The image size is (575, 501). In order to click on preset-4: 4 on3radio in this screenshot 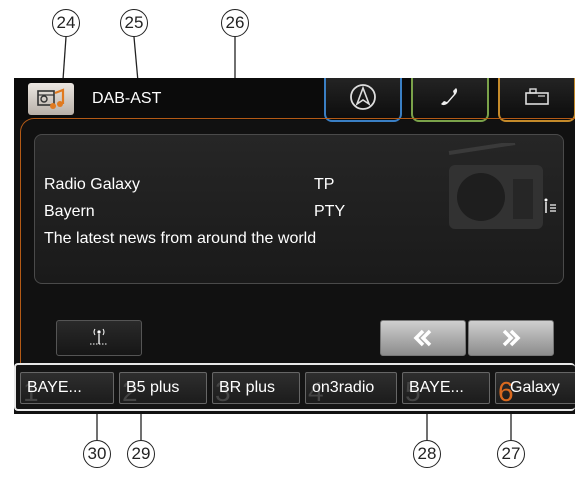, I will do `click(351, 388)`.